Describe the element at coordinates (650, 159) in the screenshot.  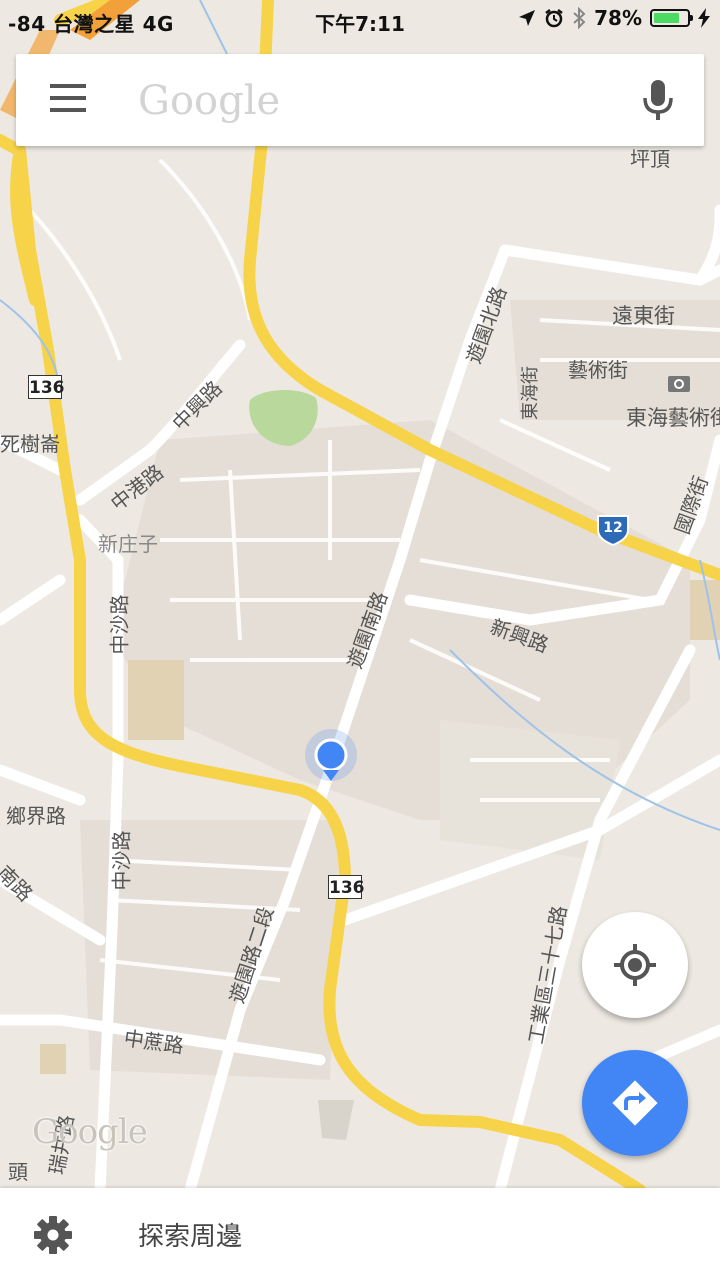
I see `label-pingding: 坪頂` at that location.